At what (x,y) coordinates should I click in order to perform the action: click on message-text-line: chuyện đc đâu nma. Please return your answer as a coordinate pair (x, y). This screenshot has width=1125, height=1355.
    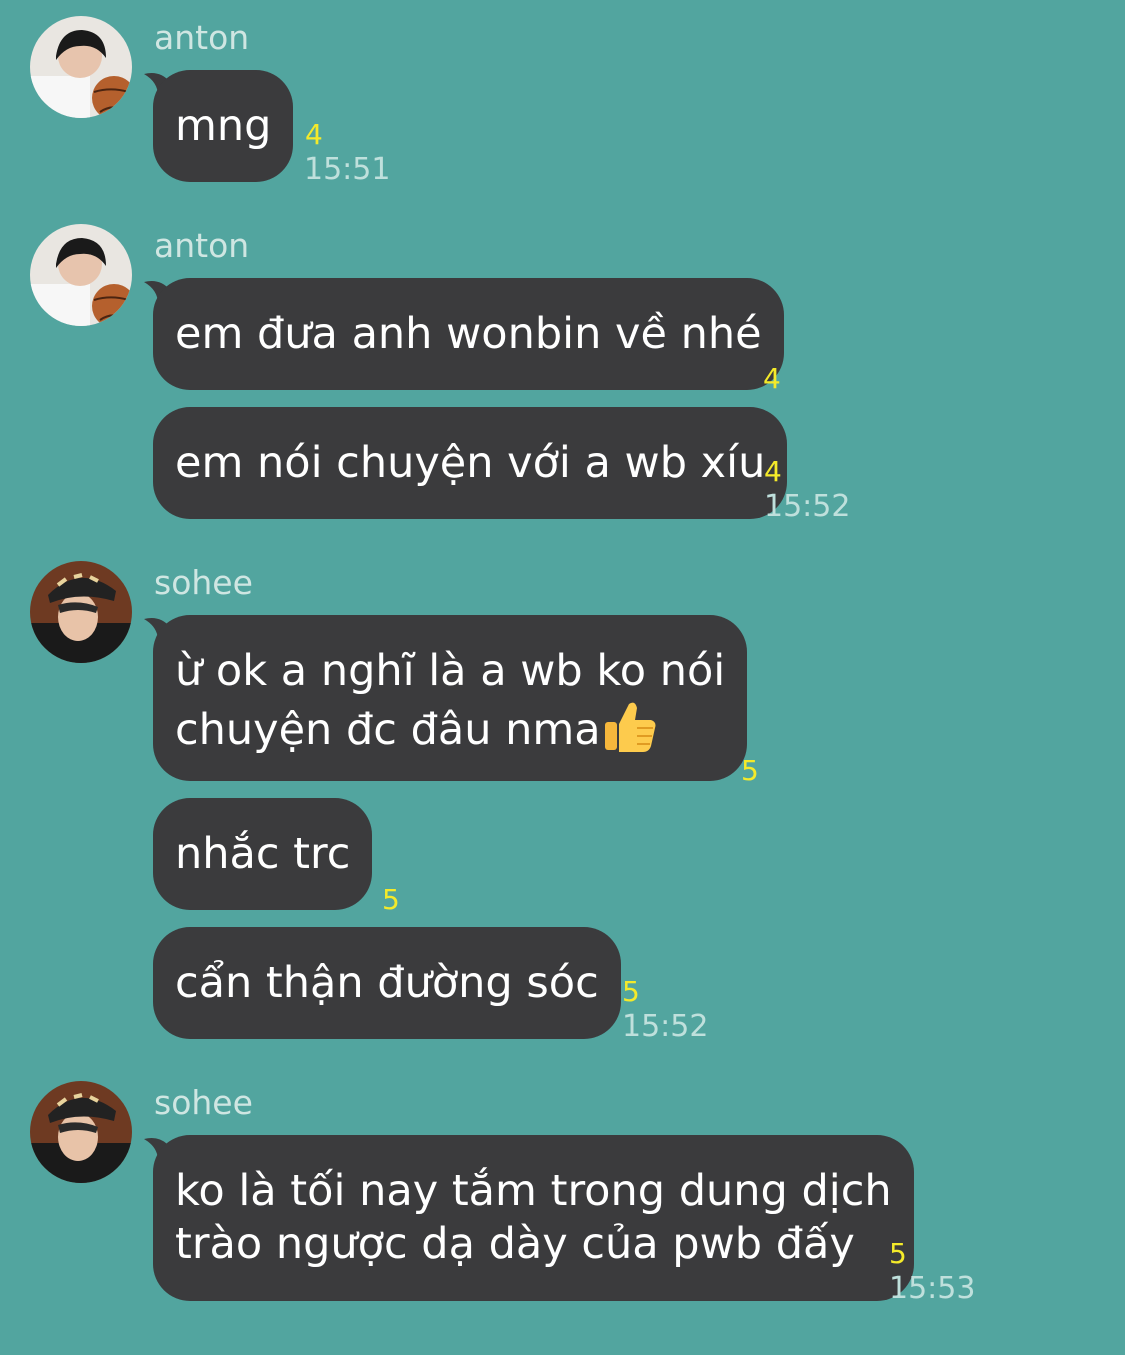
    Looking at the image, I should click on (450, 727).